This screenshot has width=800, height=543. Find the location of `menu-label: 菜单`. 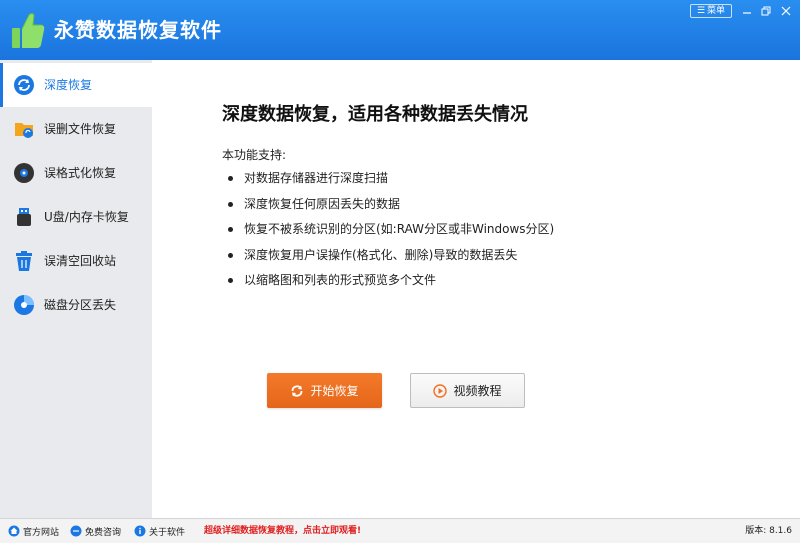

menu-label: 菜单 is located at coordinates (716, 11).